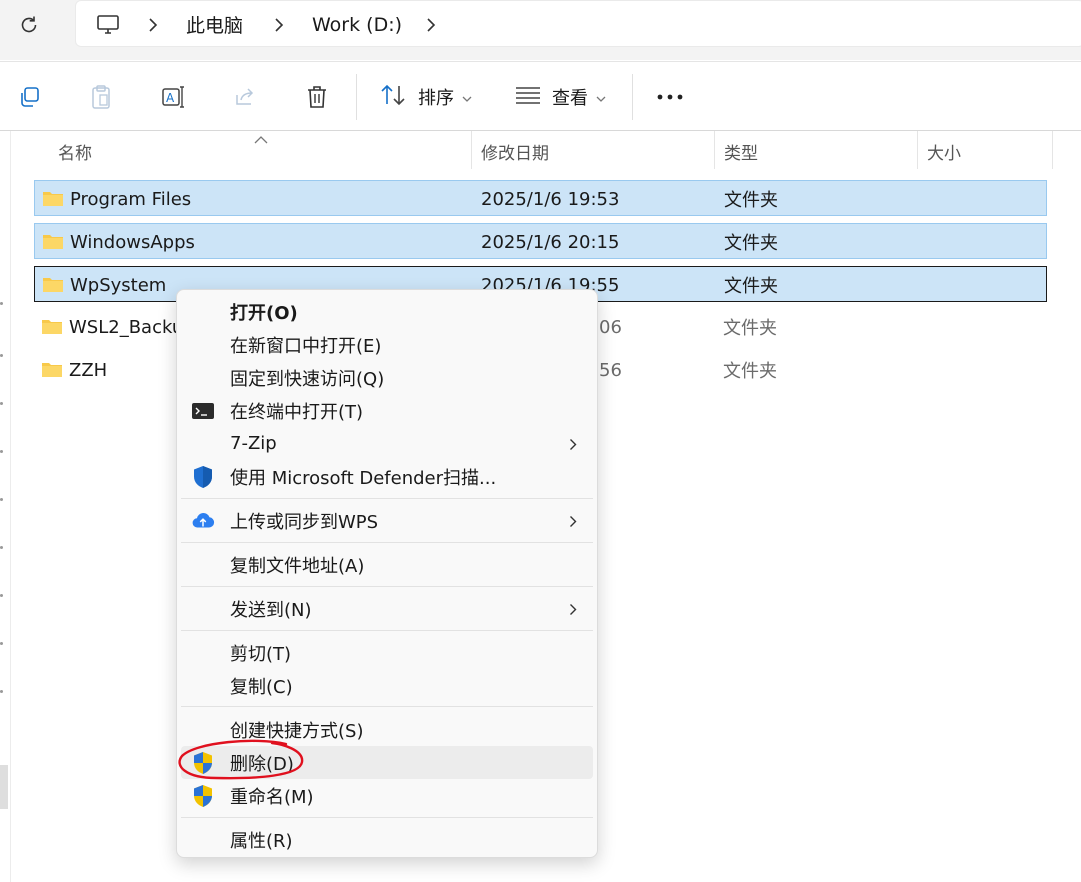  Describe the element at coordinates (436, 98) in the screenshot. I see `sort-label: 排序` at that location.